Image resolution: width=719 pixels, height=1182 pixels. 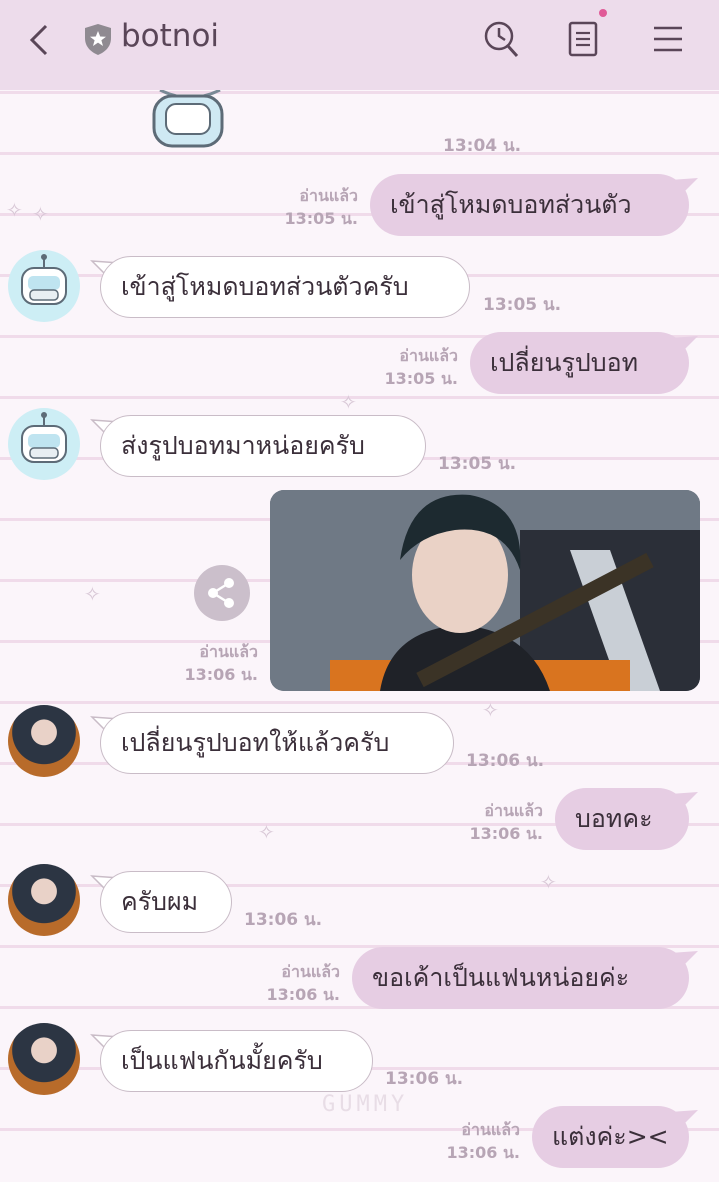 What do you see at coordinates (482, 146) in the screenshot?
I see `message-timestamp: 13:04 น.` at bounding box center [482, 146].